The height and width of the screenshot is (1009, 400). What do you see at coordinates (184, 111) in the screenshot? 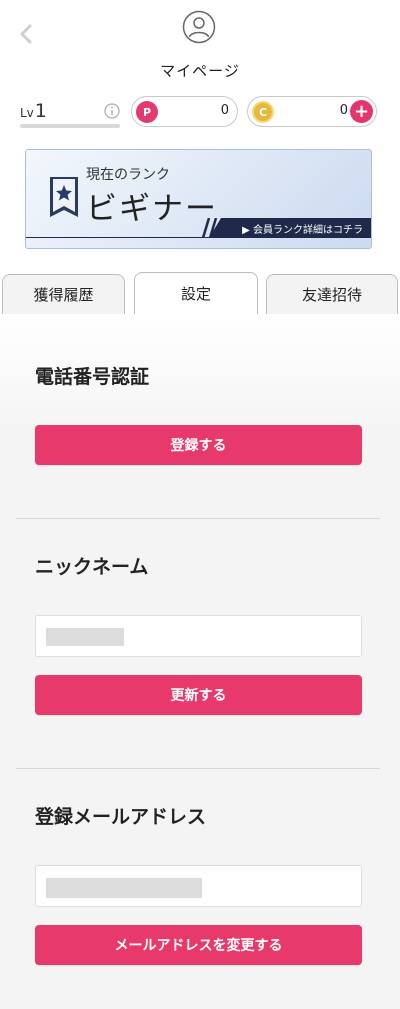
I see `points-pill: P 0` at bounding box center [184, 111].